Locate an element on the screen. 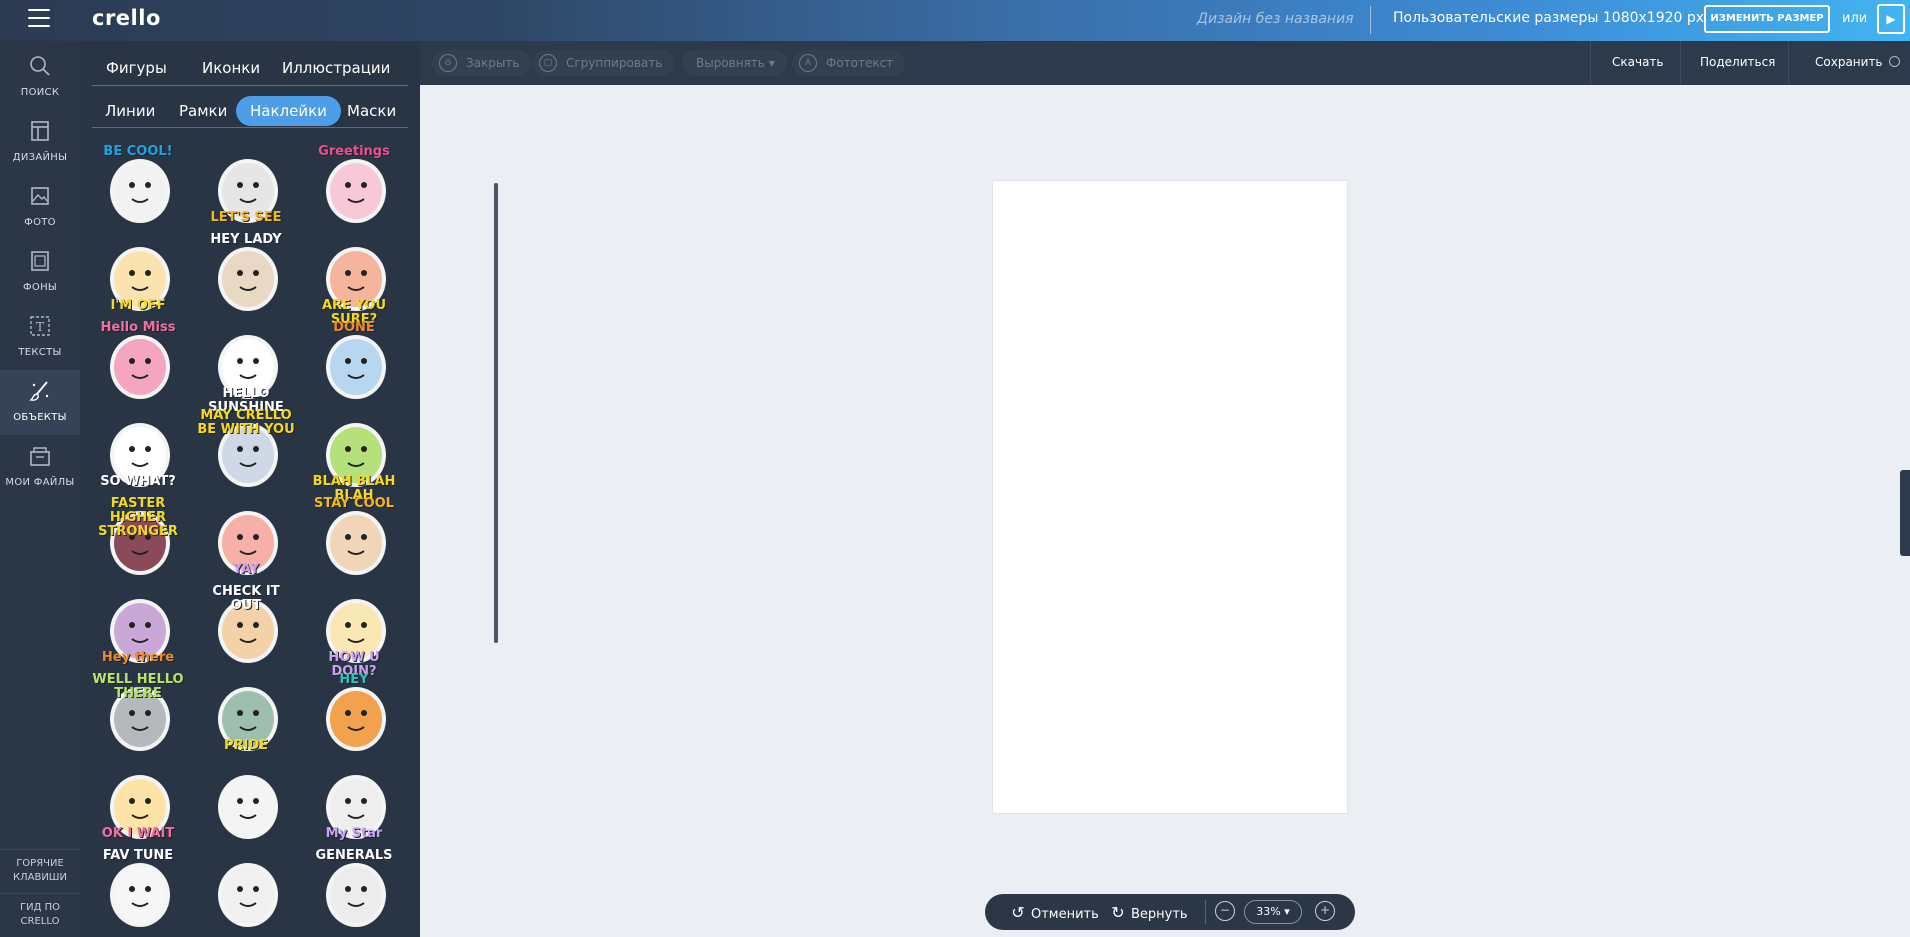 This screenshot has width=1910, height=937. sticker-caption: MAY CRELLO BE WITH YOU is located at coordinates (246, 422).